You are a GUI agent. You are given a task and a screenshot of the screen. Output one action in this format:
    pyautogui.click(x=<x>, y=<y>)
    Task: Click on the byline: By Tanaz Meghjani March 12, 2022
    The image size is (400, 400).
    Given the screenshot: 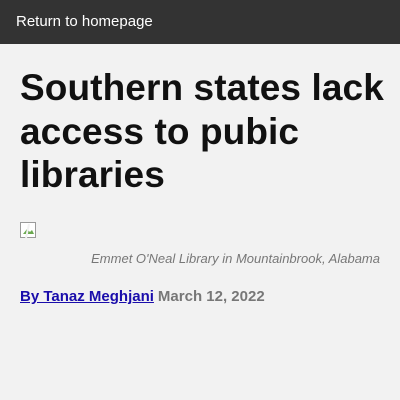 What is the action you would take?
    pyautogui.click(x=142, y=297)
    